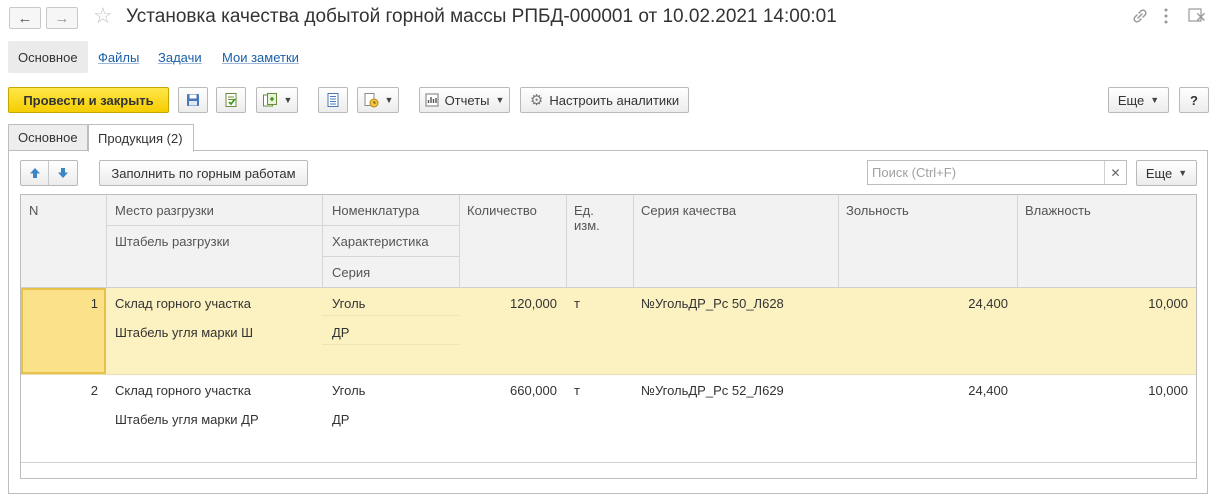  I want to click on quality-series: №УгольДР_Рс 52_Л629, so click(712, 390).